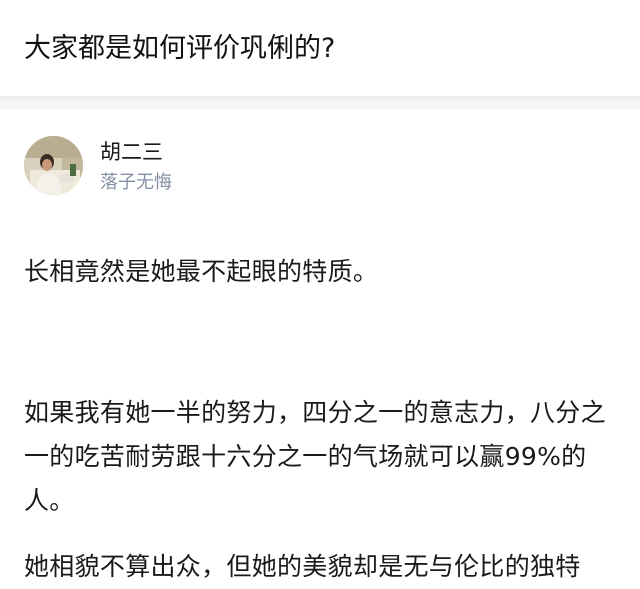  I want to click on answer-paragraph: 长相竟然是她最不起眼的特质。, so click(201, 271).